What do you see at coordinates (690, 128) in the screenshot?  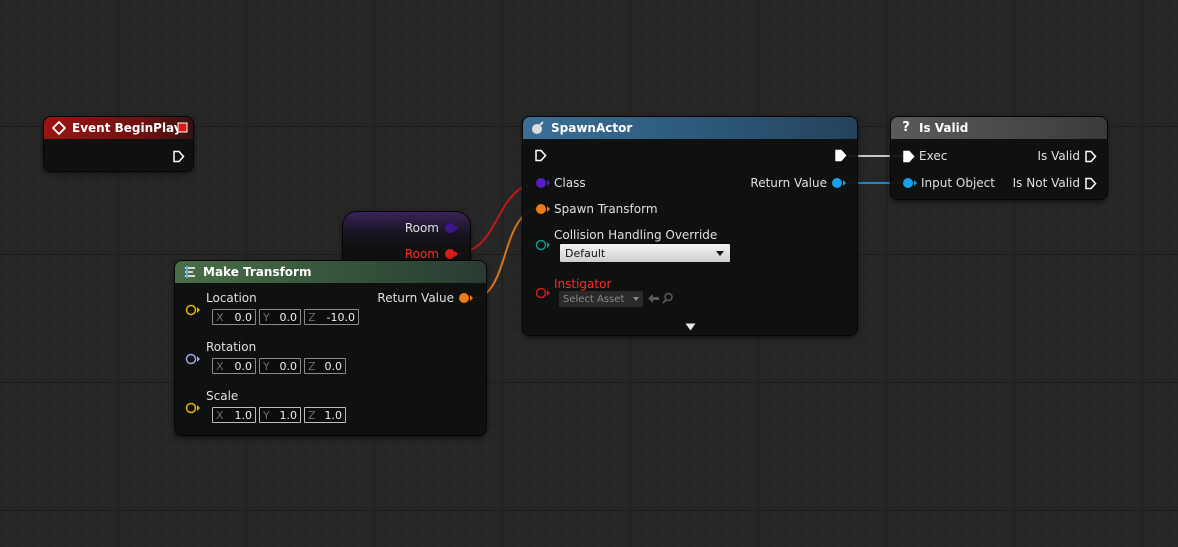 I see `spawn-actor-header: SpawnActor` at bounding box center [690, 128].